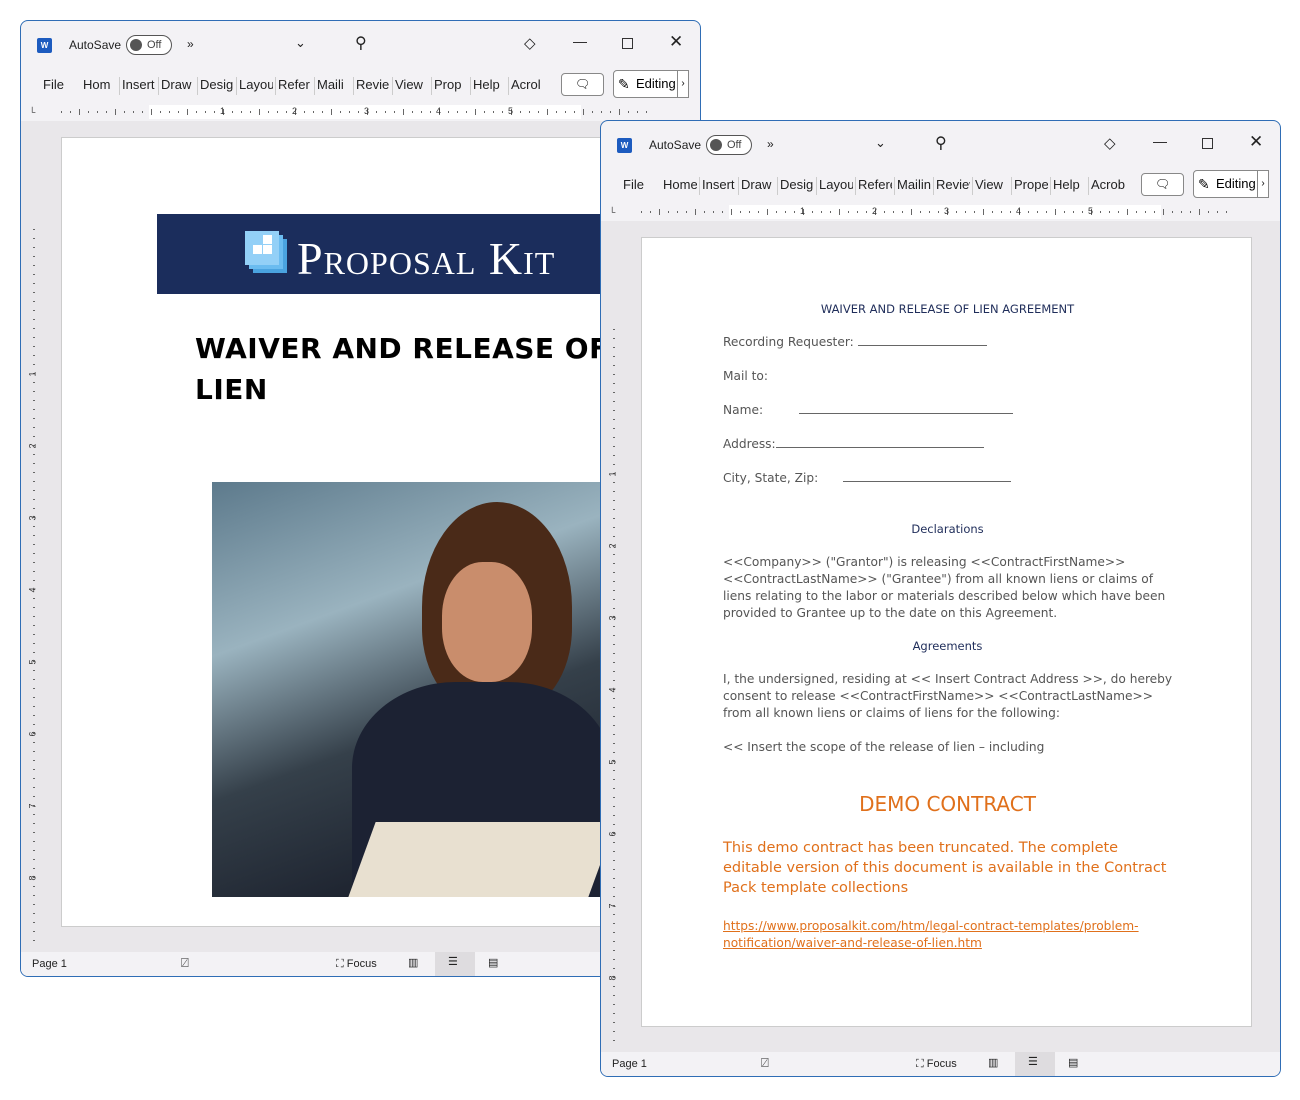 The width and height of the screenshot is (1300, 1100). Describe the element at coordinates (295, 84) in the screenshot. I see `tab-references: Refer` at that location.